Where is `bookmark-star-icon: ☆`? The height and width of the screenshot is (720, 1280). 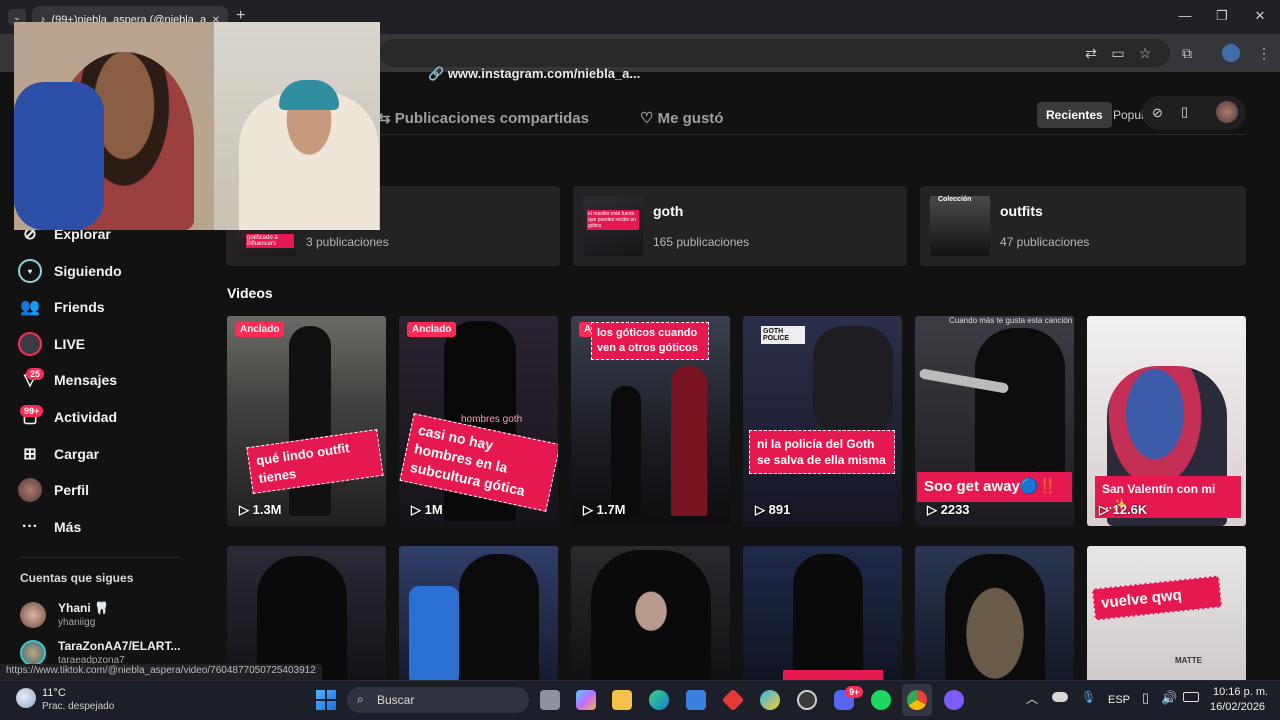
bookmark-star-icon: ☆ is located at coordinates (1145, 53).